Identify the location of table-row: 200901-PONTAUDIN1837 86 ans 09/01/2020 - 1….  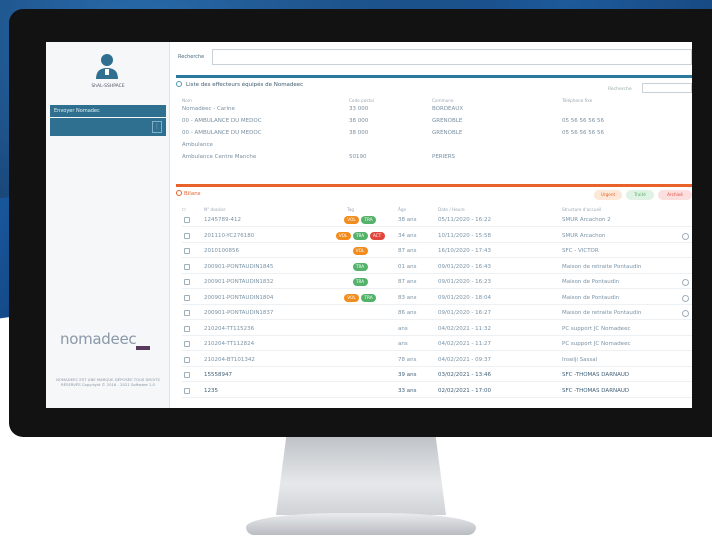
(437, 313).